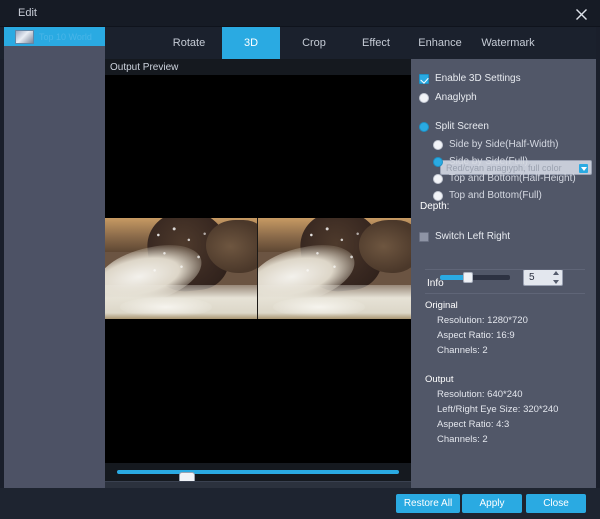 Image resolution: width=600 pixels, height=519 pixels. I want to click on chevron-down-icon, so click(583, 168).